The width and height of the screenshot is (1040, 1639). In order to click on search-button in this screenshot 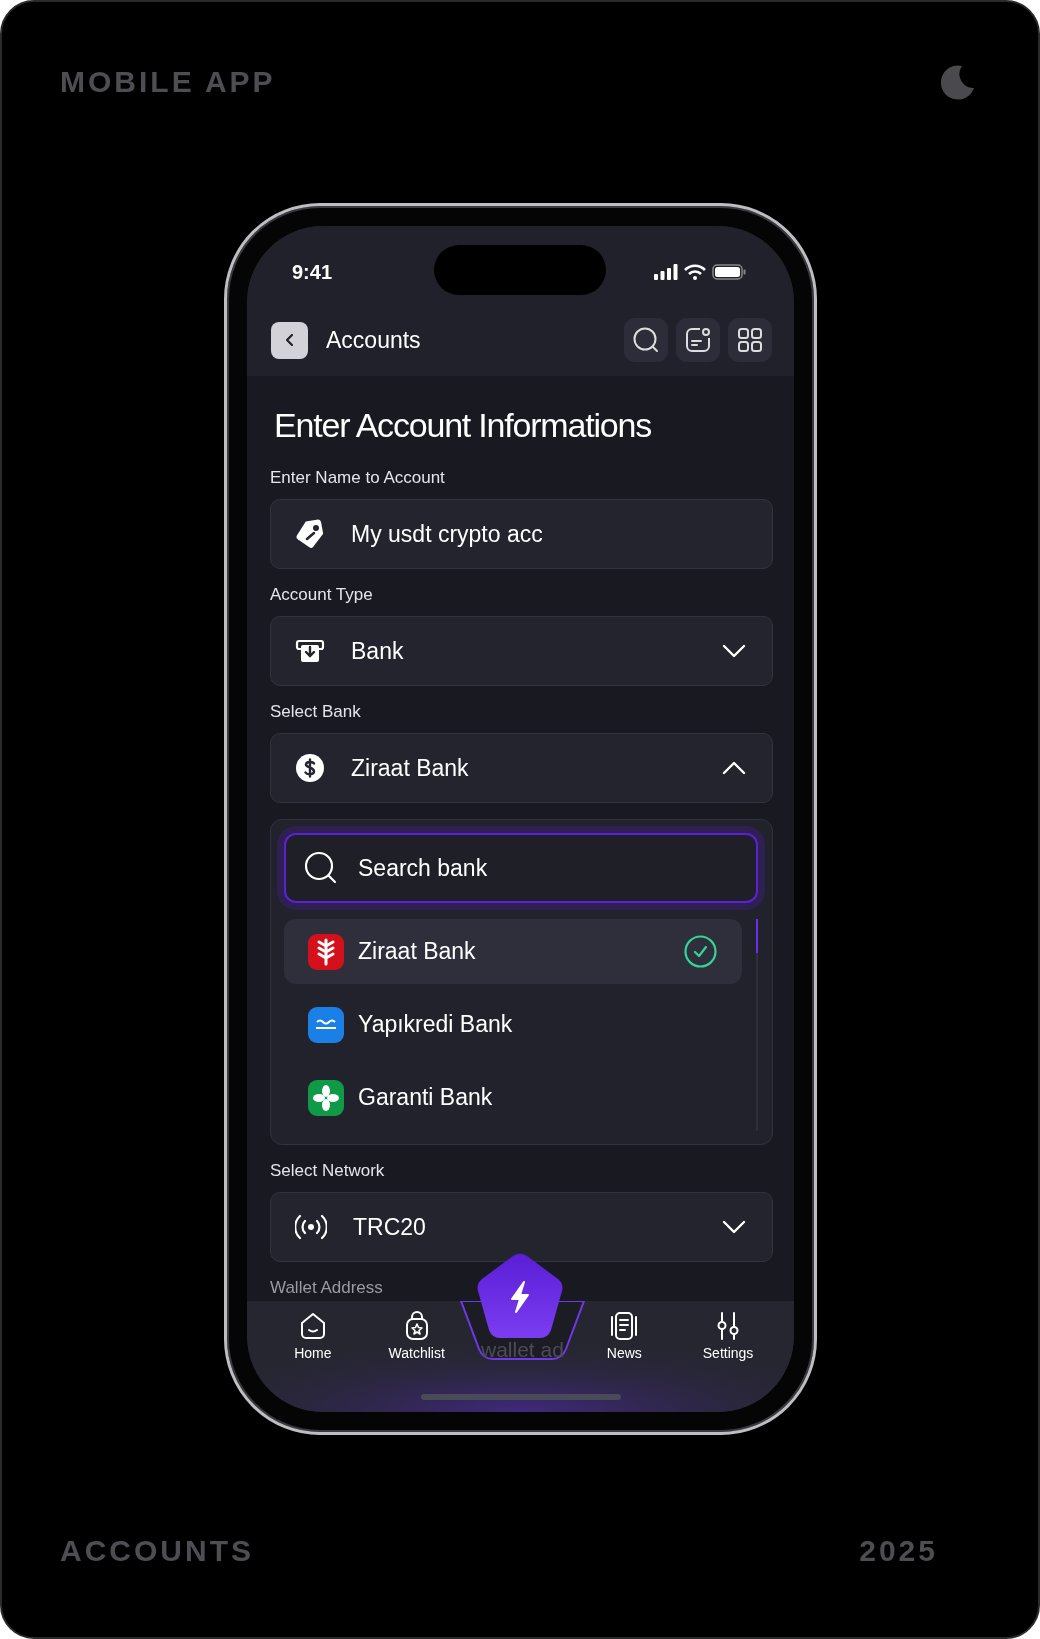, I will do `click(646, 340)`.